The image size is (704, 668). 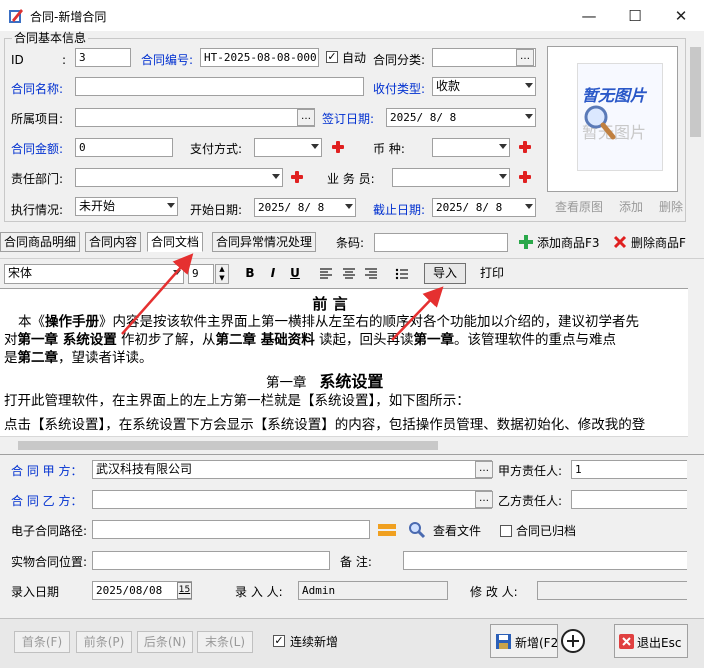 I want to click on save-icon, so click(x=503, y=641).